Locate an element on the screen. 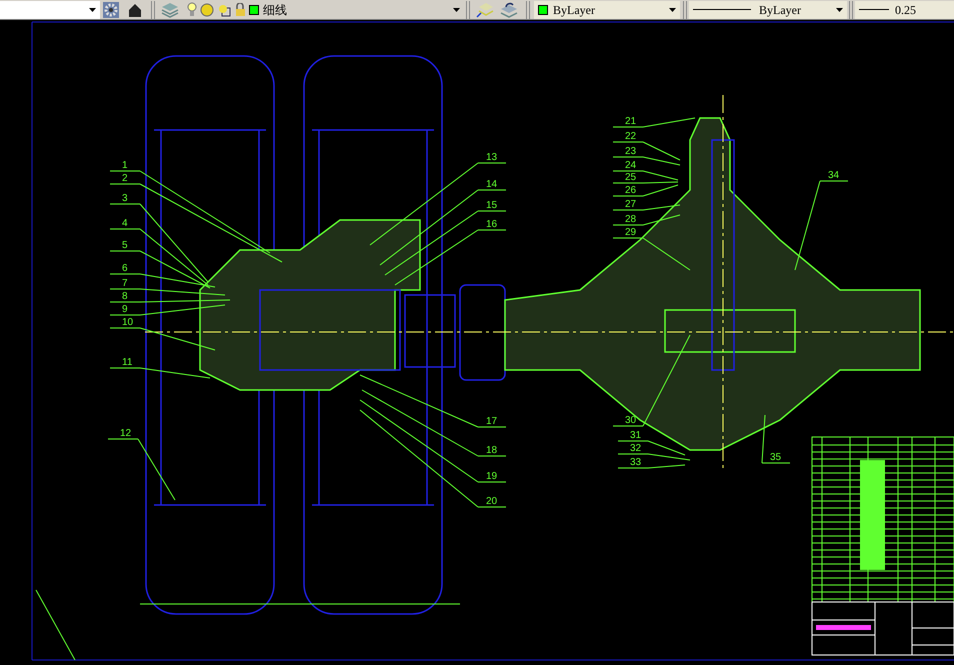  part-number-label: 5 is located at coordinates (125, 245).